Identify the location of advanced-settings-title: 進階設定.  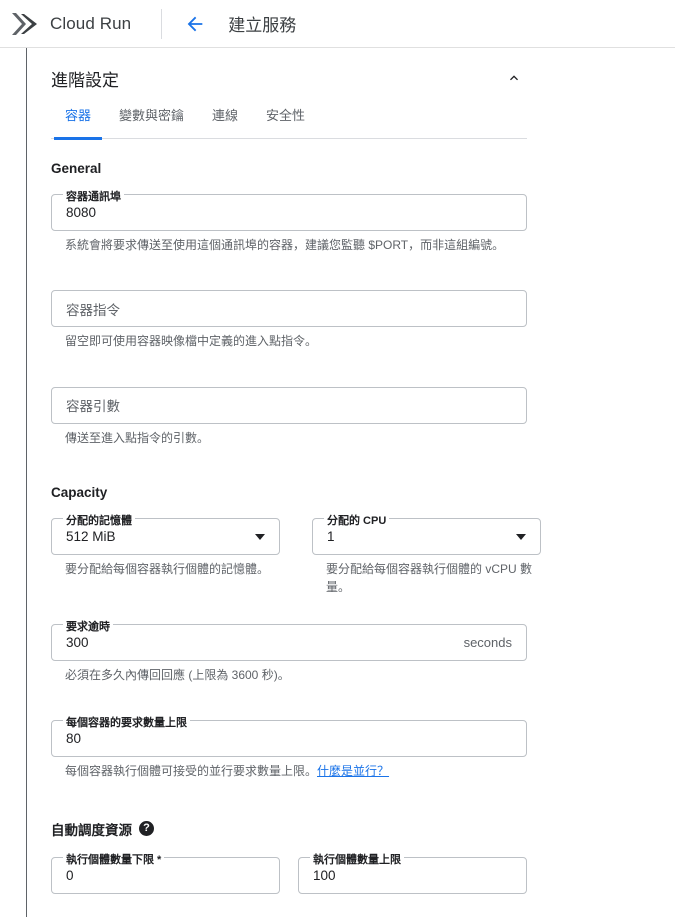
(85, 80).